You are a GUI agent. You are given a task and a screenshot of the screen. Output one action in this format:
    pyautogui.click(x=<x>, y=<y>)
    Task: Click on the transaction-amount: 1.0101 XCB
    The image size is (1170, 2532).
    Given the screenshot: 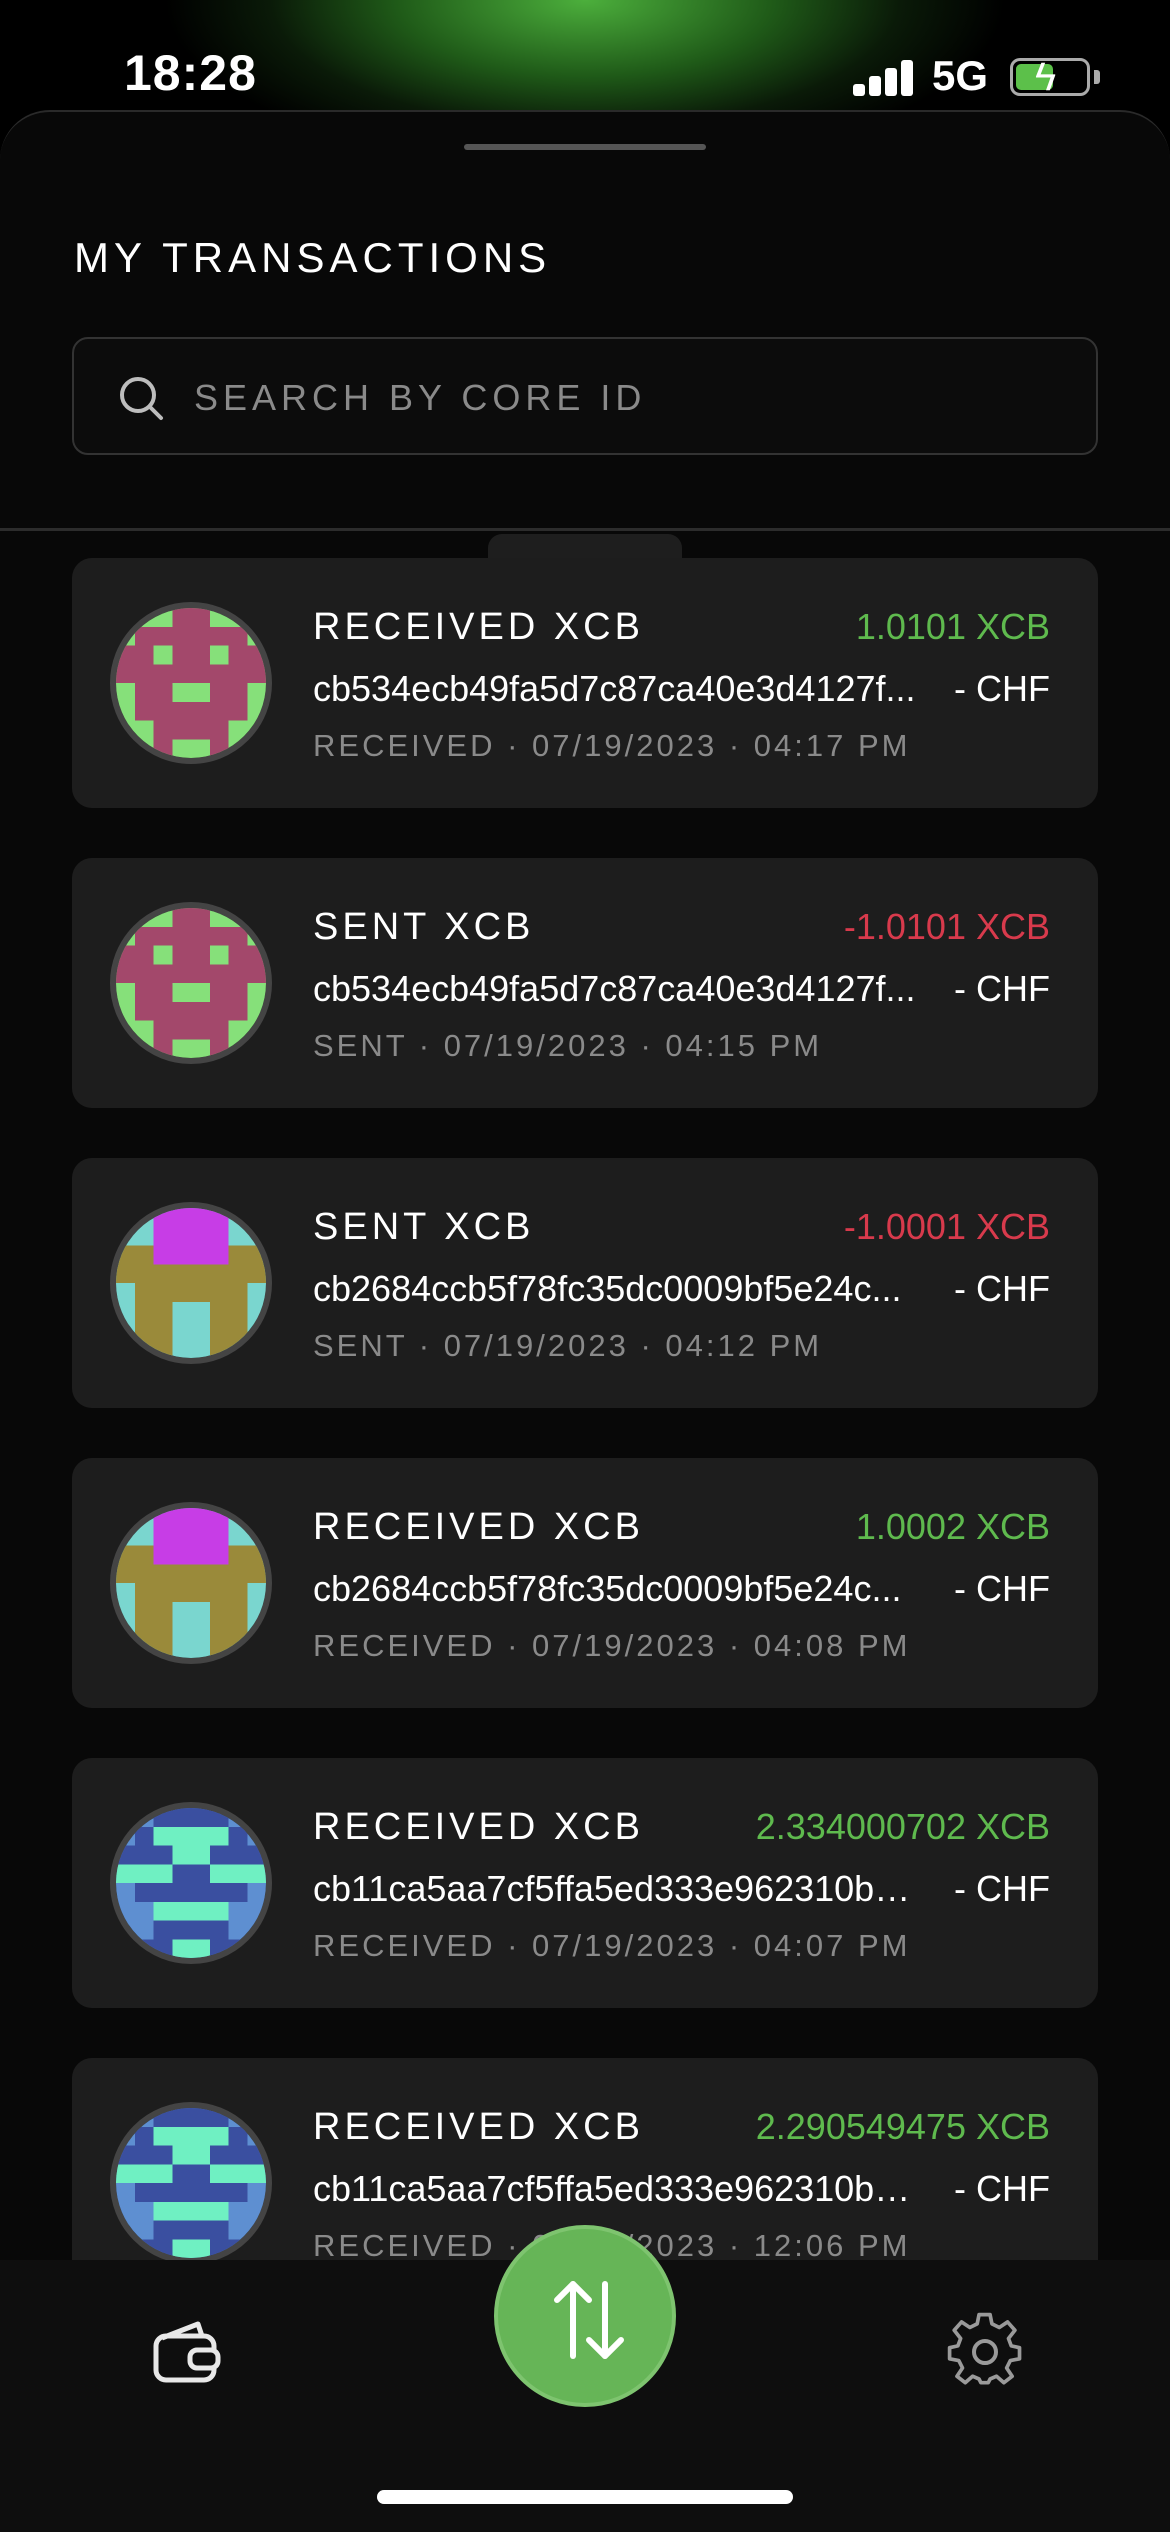 What is the action you would take?
    pyautogui.click(x=952, y=626)
    